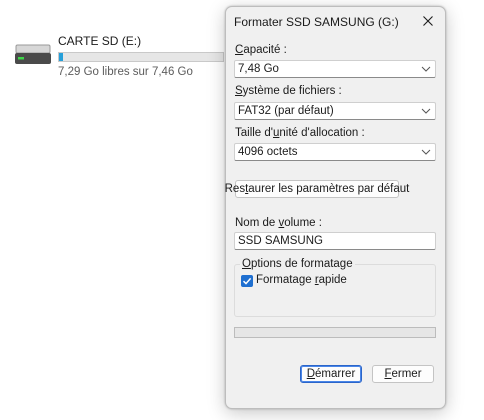 The height and width of the screenshot is (420, 484). What do you see at coordinates (316, 22) in the screenshot?
I see `dialog-title: Formater SSD SAMSUNG (G:)` at bounding box center [316, 22].